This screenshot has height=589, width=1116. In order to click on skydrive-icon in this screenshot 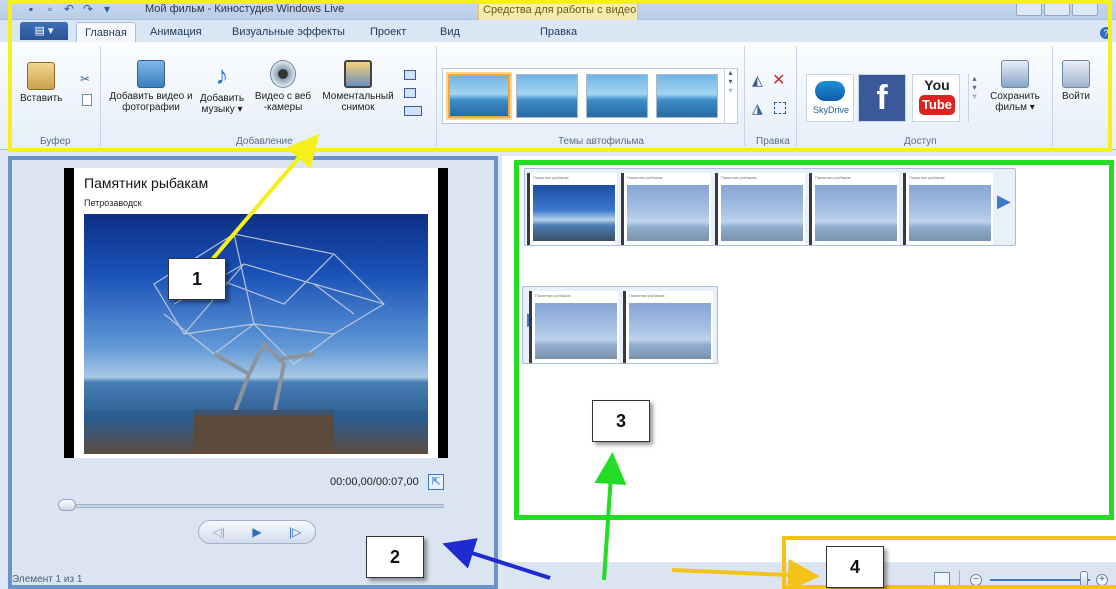, I will do `click(830, 91)`.